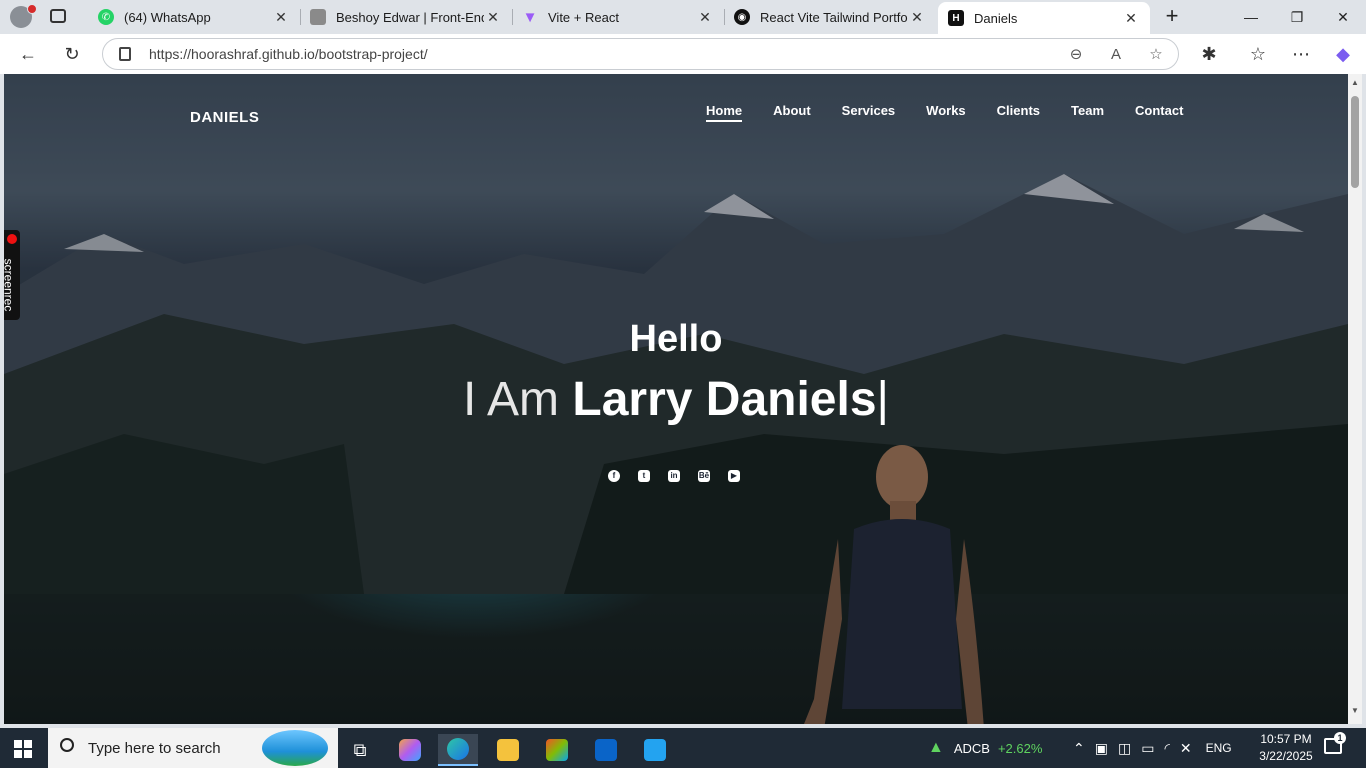  I want to click on stock-ticker: ADCB, so click(971, 748).